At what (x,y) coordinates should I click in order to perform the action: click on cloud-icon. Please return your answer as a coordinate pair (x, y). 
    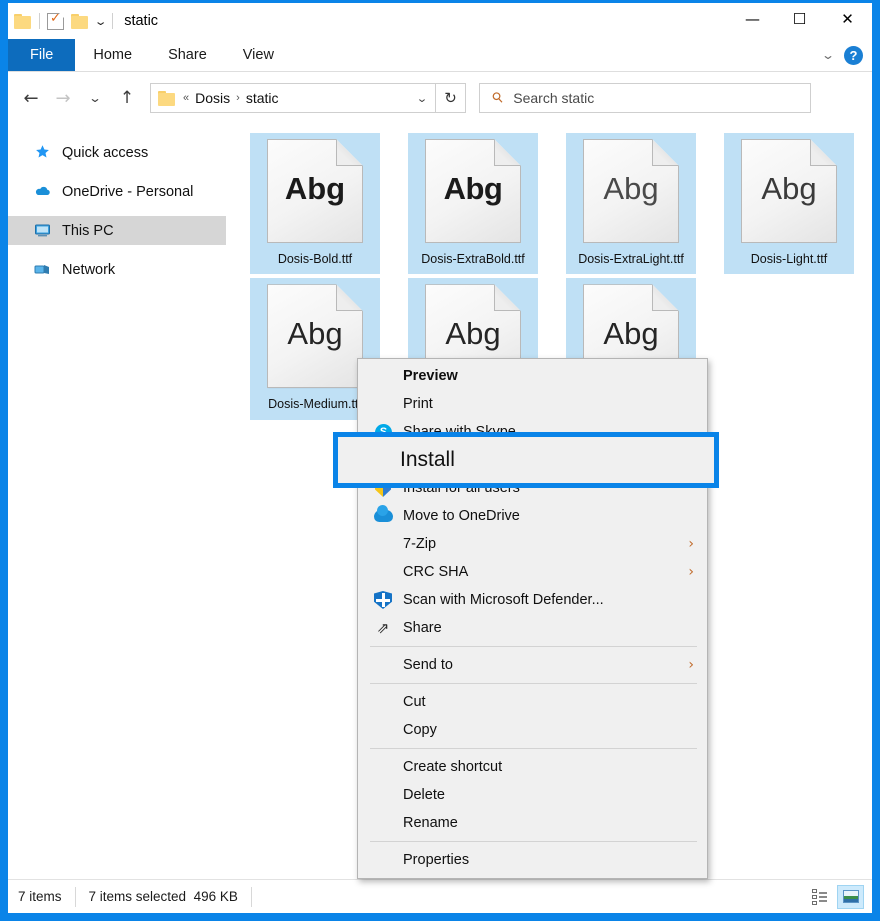
    Looking at the image, I should click on (42, 191).